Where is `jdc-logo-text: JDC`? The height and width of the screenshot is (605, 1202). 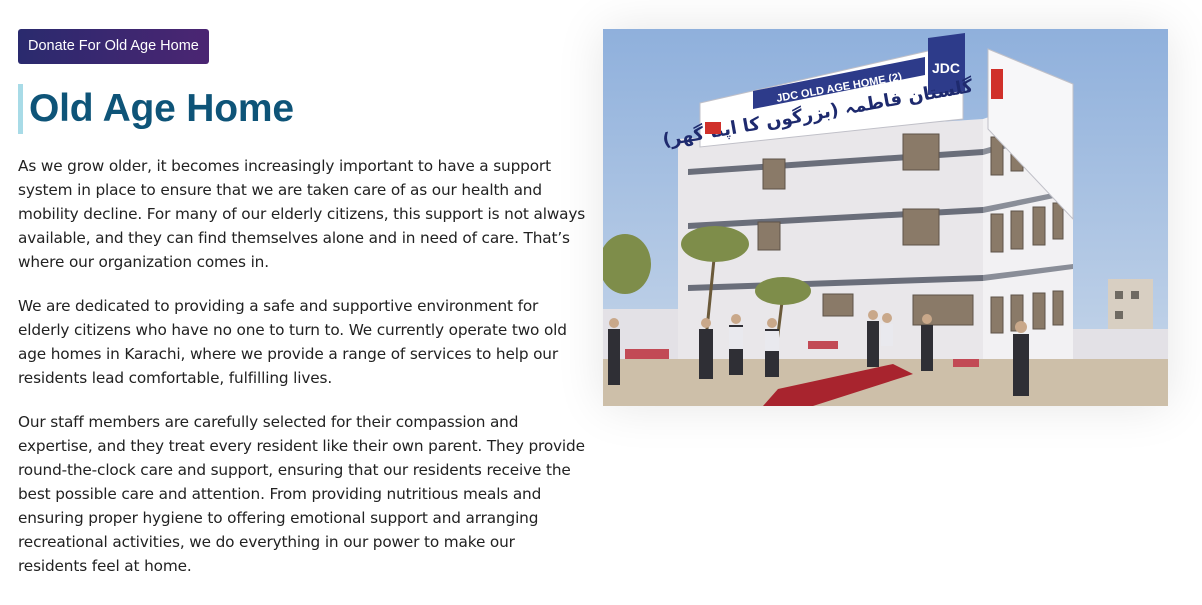 jdc-logo-text: JDC is located at coordinates (946, 68).